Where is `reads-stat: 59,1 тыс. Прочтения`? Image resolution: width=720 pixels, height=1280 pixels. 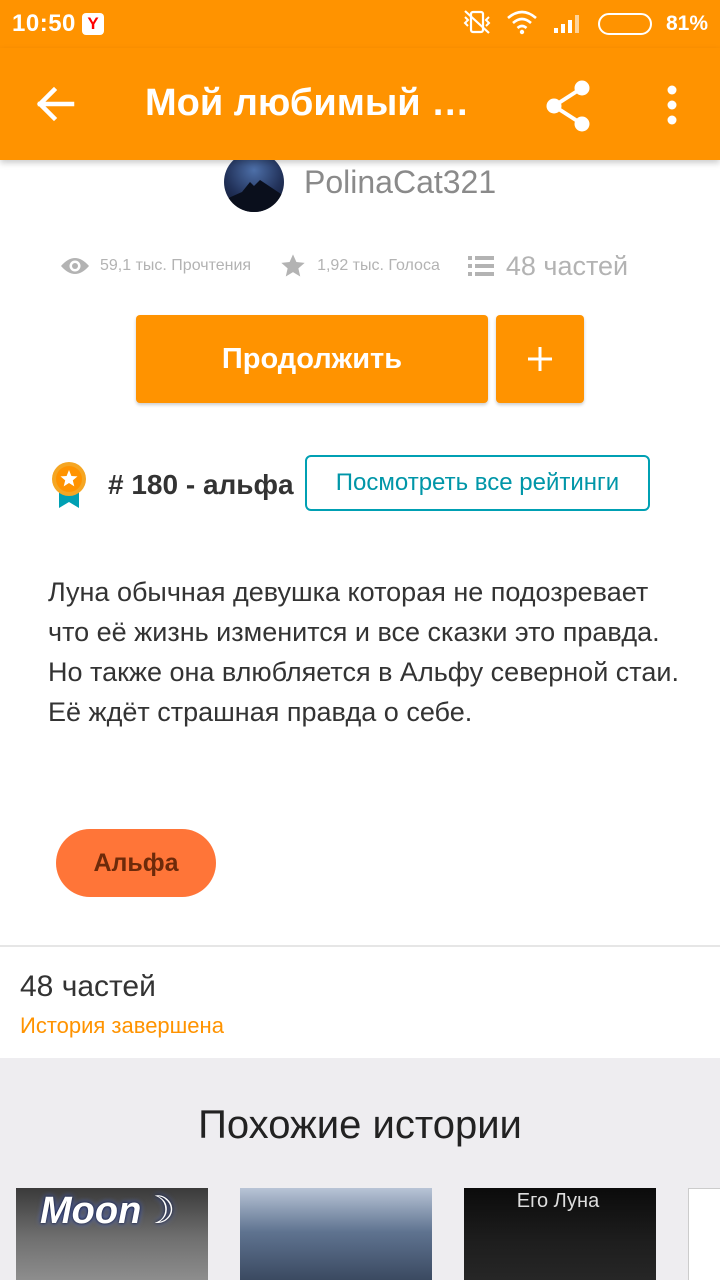
reads-stat: 59,1 тыс. Прочтения is located at coordinates (155, 266).